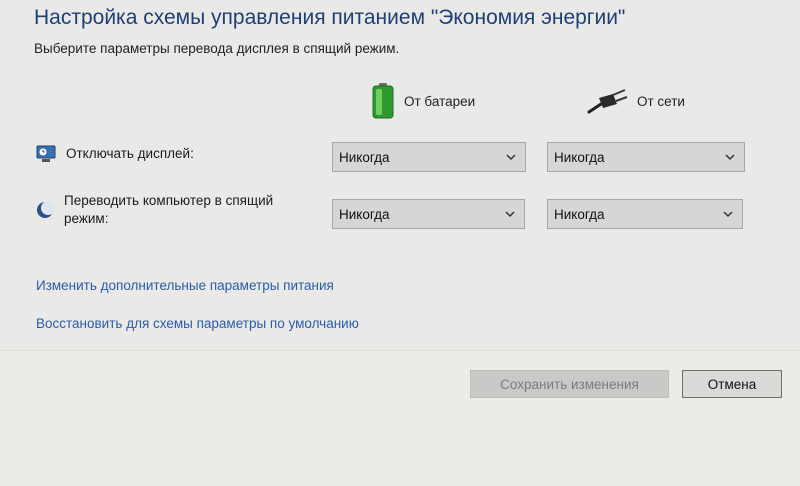 The image size is (800, 486). Describe the element at coordinates (46, 155) in the screenshot. I see `display-icon` at that location.